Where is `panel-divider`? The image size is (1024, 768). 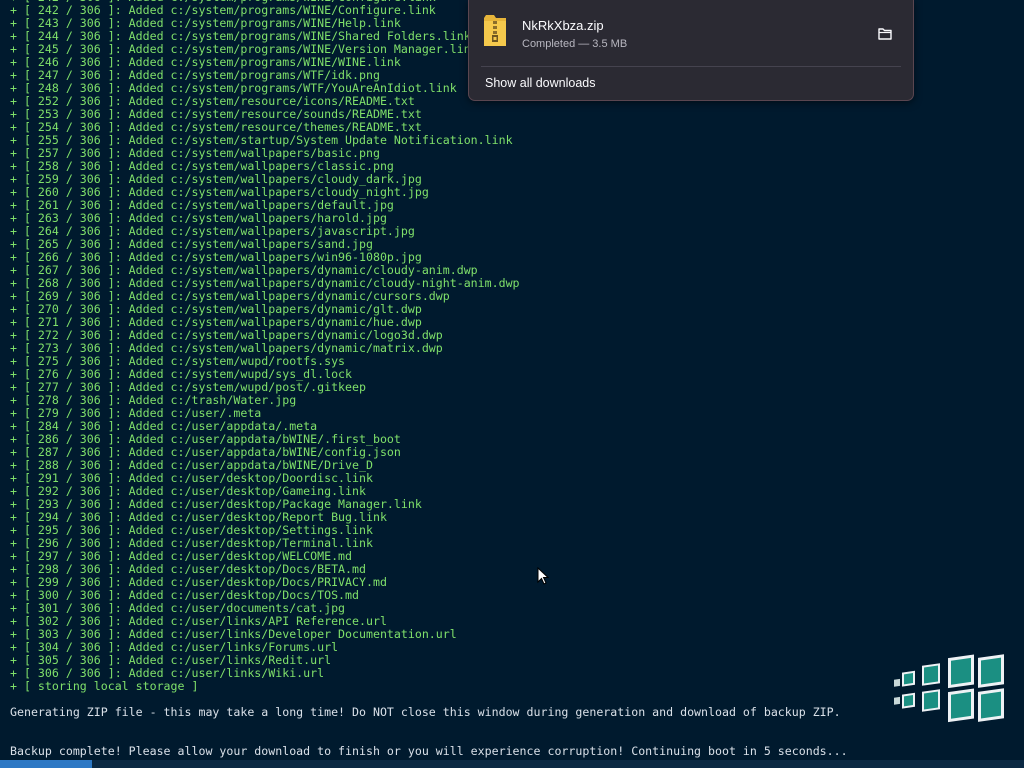
panel-divider is located at coordinates (691, 66).